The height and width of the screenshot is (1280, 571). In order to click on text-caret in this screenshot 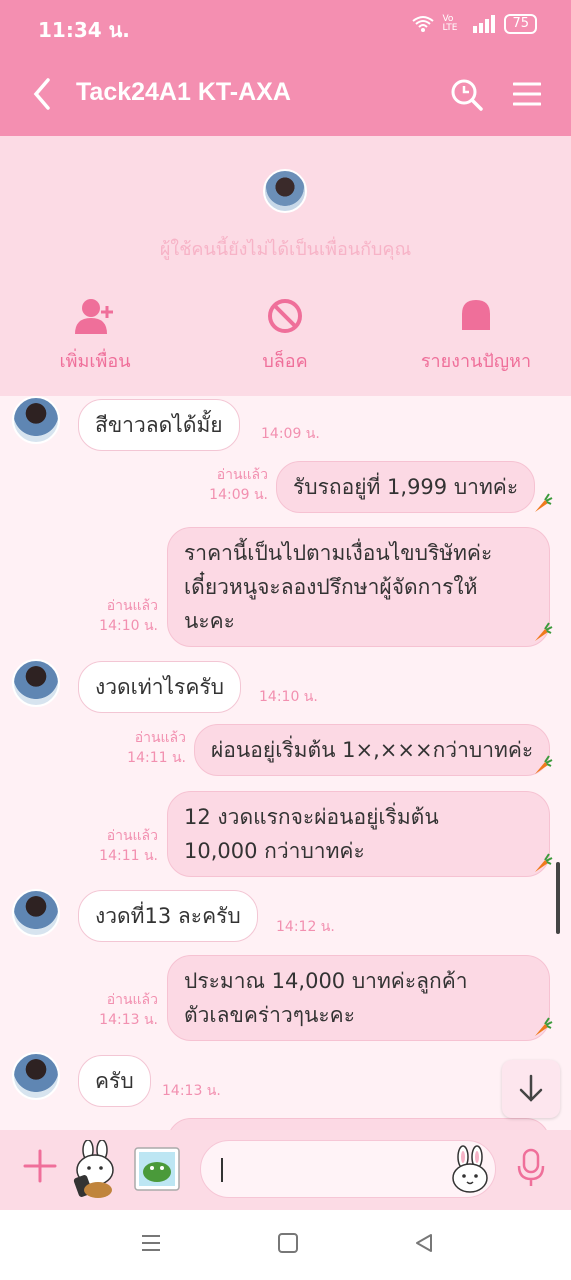, I will do `click(222, 1170)`.